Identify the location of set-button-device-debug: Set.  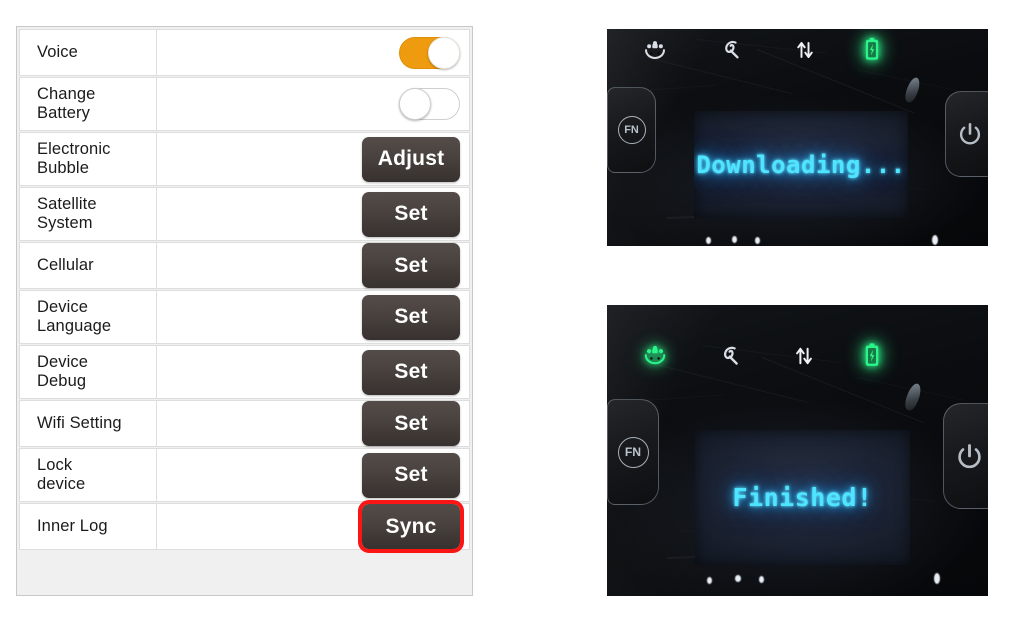
(411, 372).